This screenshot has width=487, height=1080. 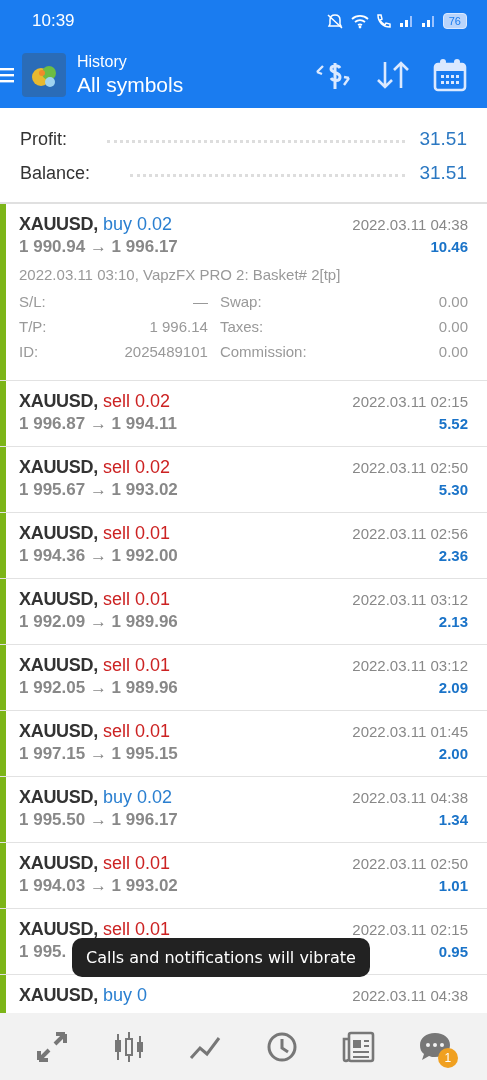 What do you see at coordinates (165, 351) in the screenshot?
I see `detail-value: 2025489101` at bounding box center [165, 351].